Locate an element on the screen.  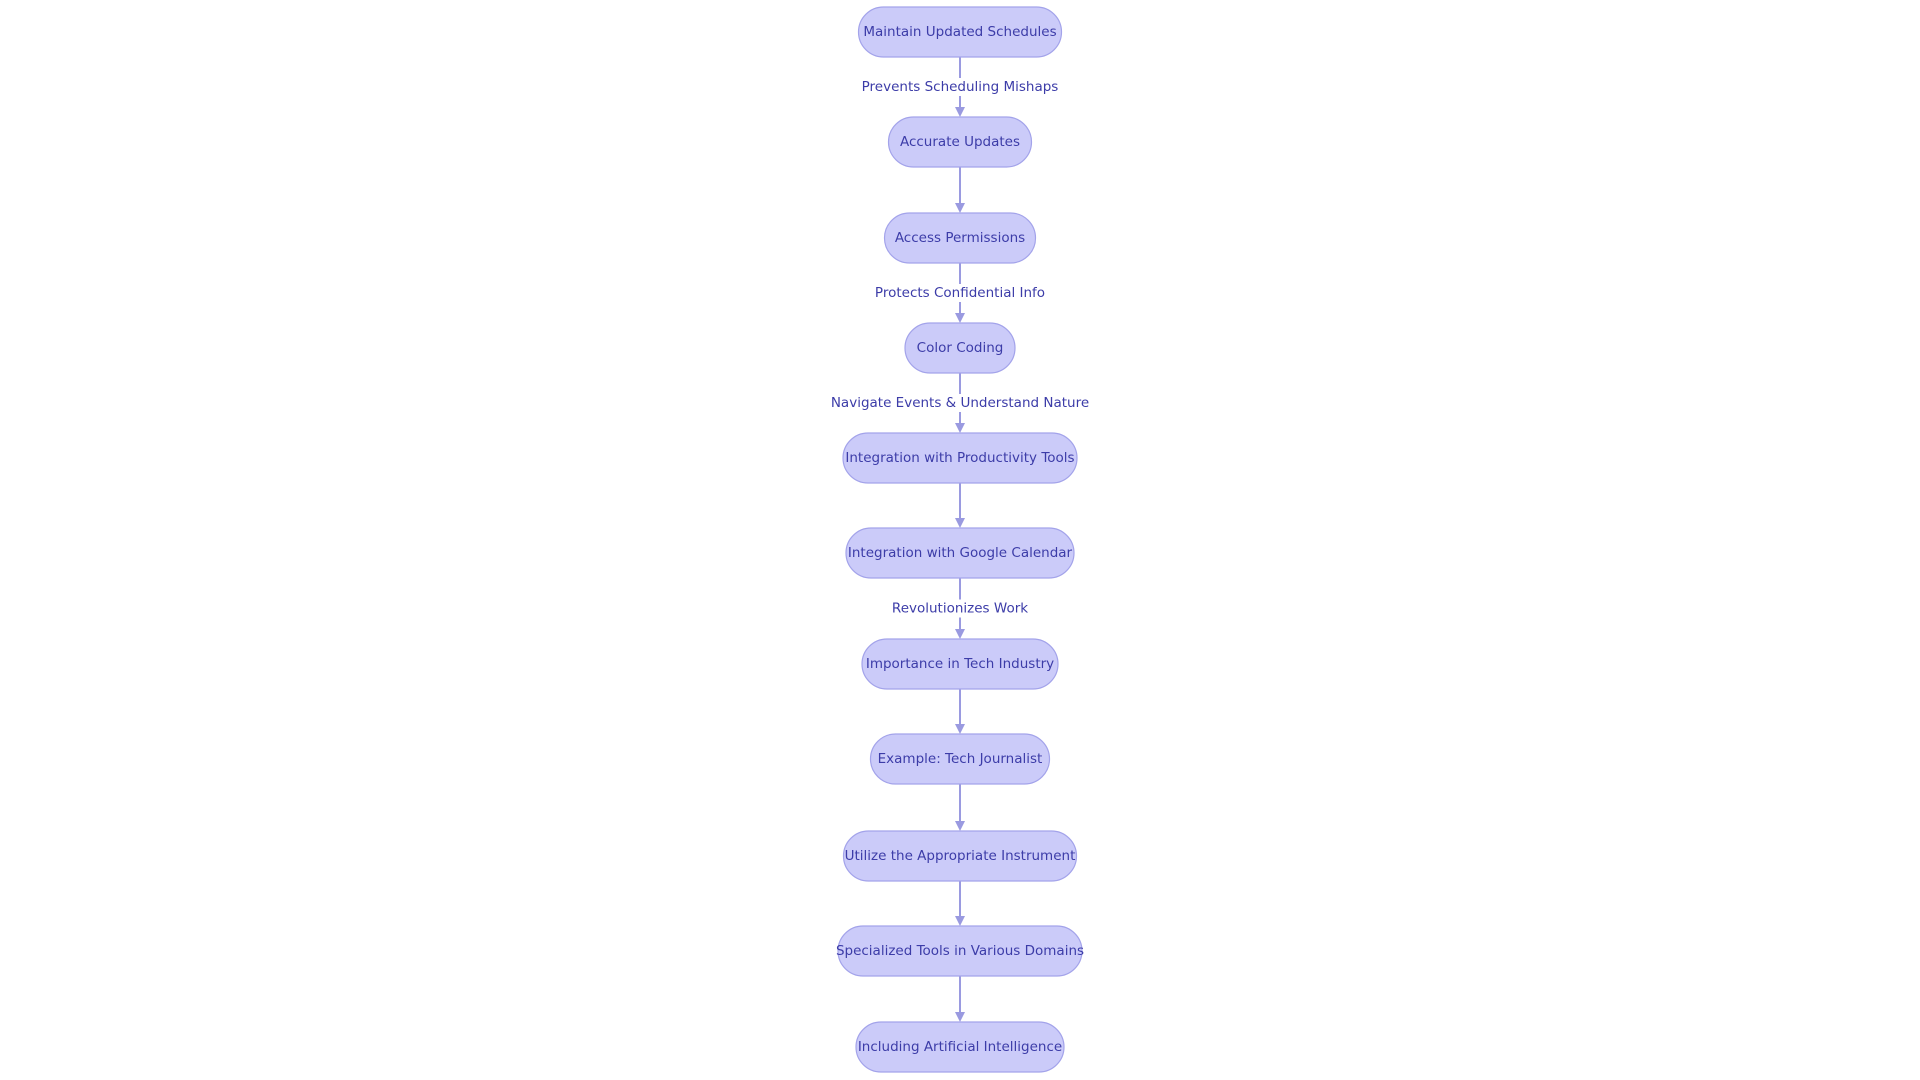
edge-label: Prevents Scheduling Mishaps is located at coordinates (960, 87).